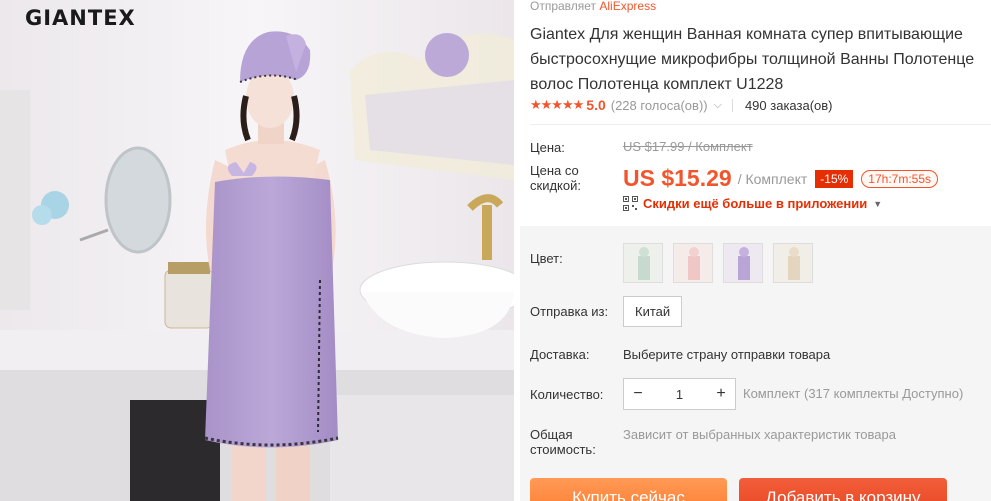 The image size is (991, 501). I want to click on quantity-label: Количество:, so click(567, 394).